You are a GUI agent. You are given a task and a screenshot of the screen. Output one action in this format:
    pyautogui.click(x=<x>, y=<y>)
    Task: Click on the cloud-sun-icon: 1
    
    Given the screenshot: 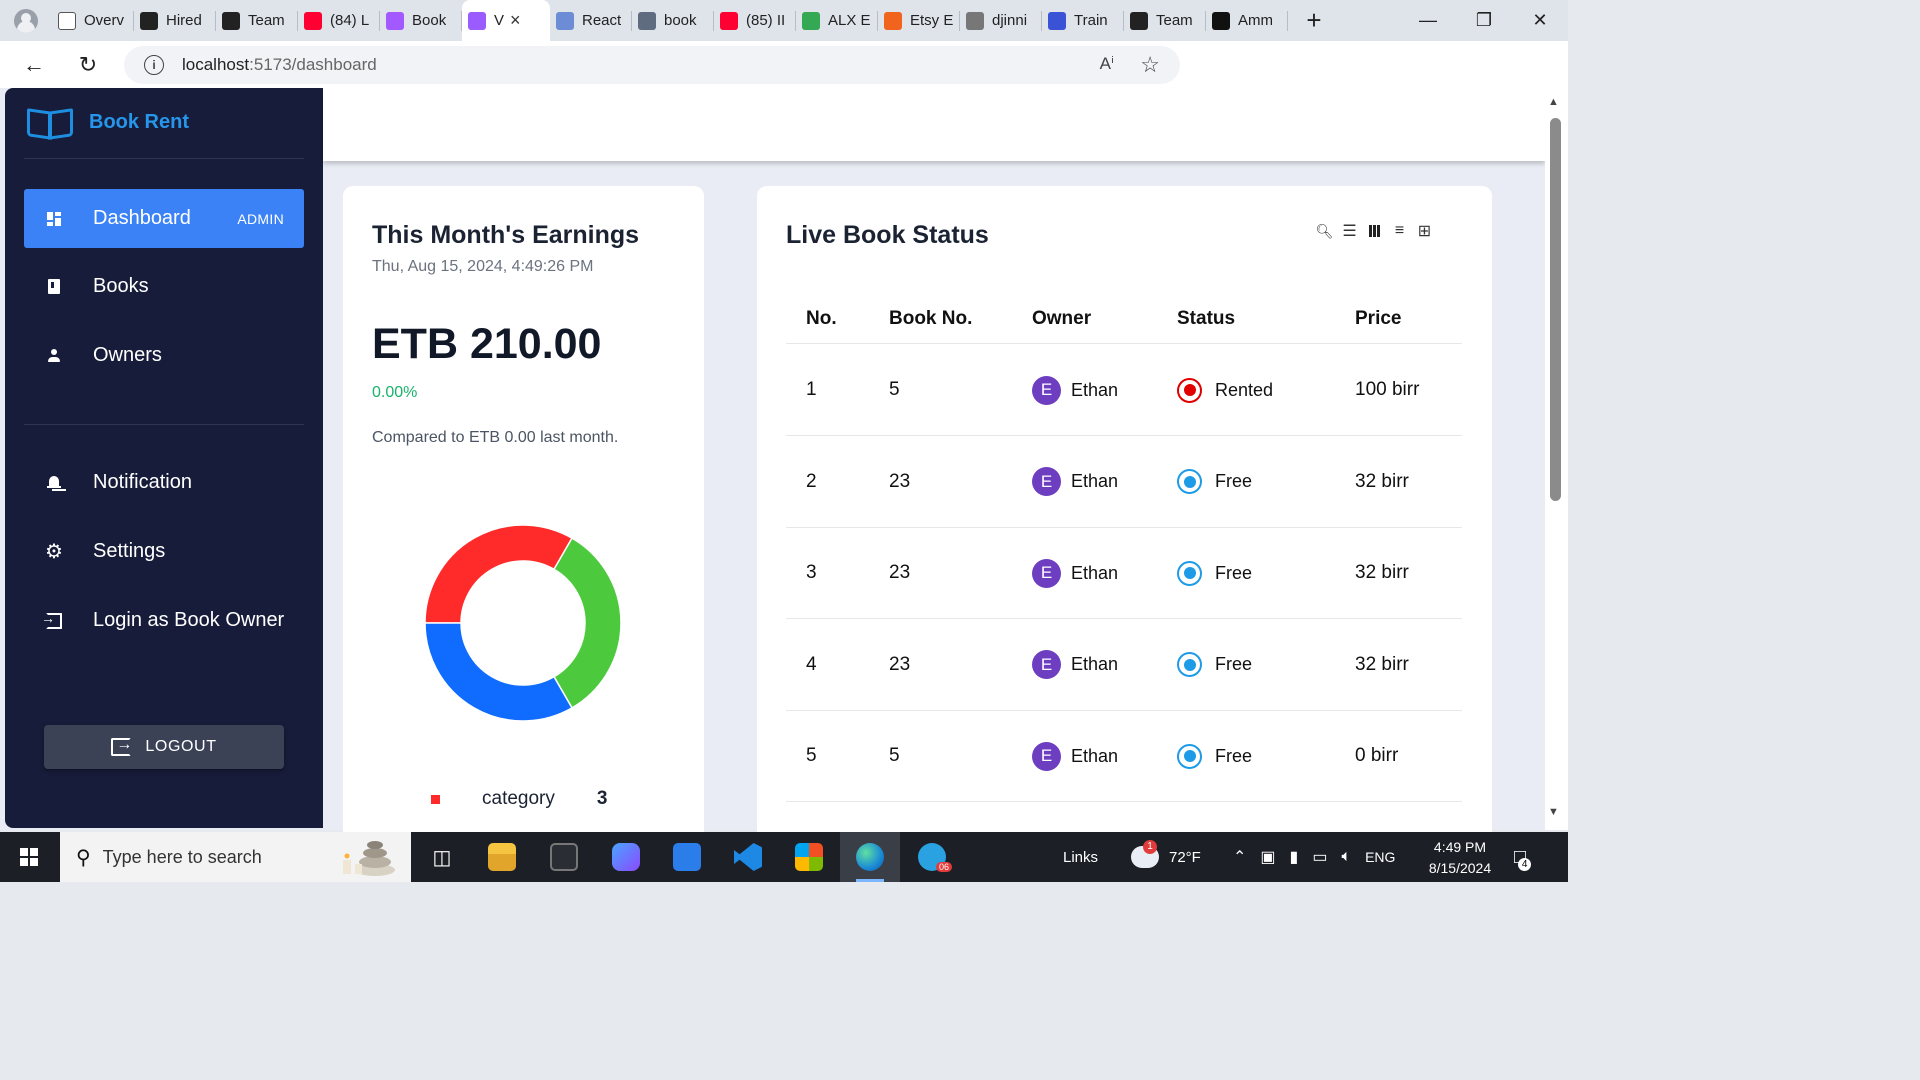 What is the action you would take?
    pyautogui.click(x=1145, y=854)
    